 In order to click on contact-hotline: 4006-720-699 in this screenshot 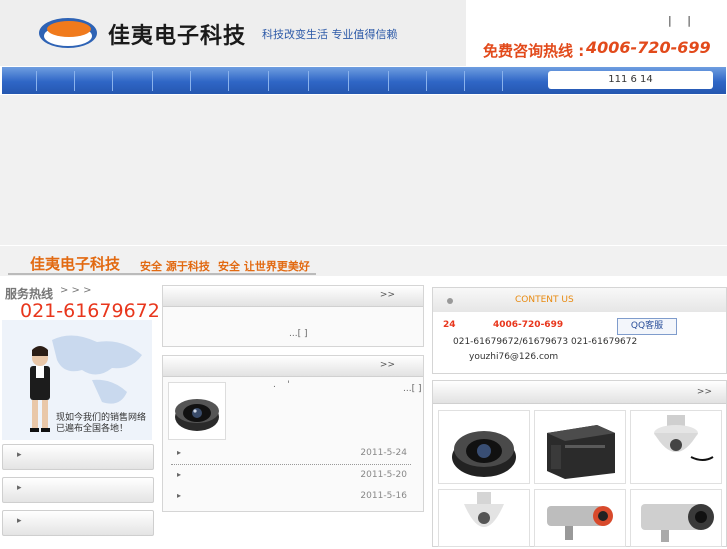, I will do `click(528, 325)`.